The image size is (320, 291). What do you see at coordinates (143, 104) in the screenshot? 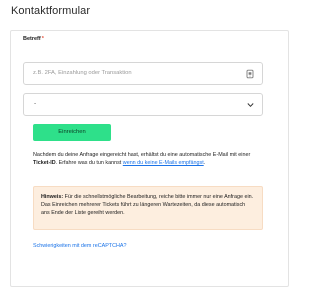
I see `category-select: -` at bounding box center [143, 104].